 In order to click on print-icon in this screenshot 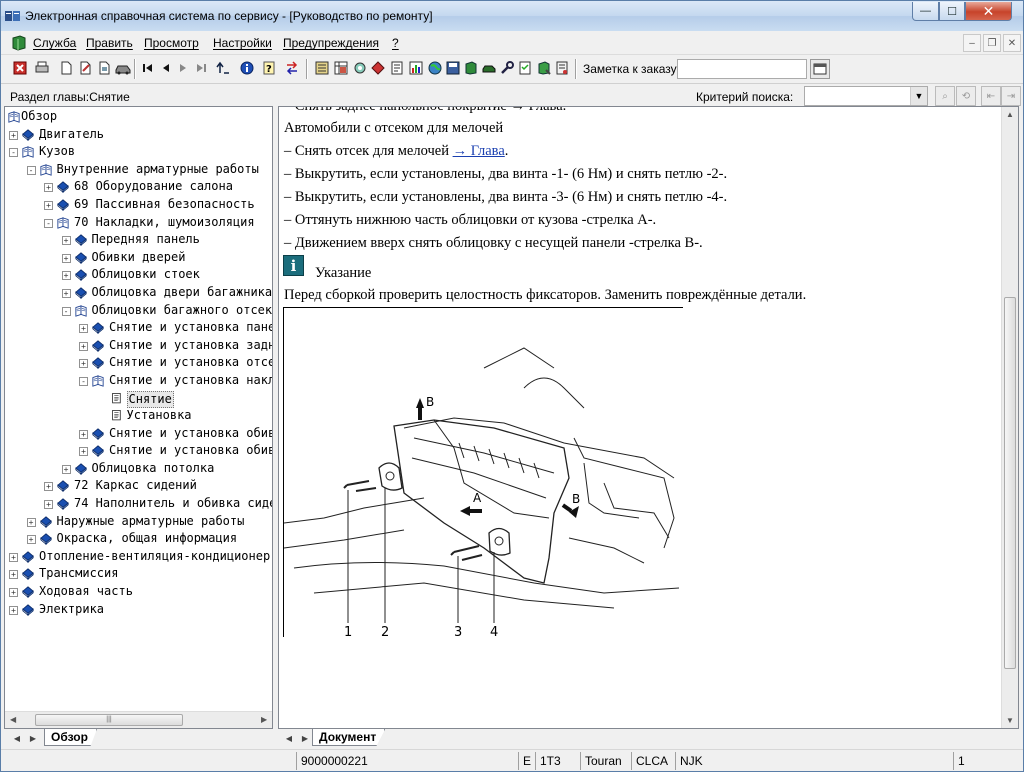, I will do `click(42, 68)`.